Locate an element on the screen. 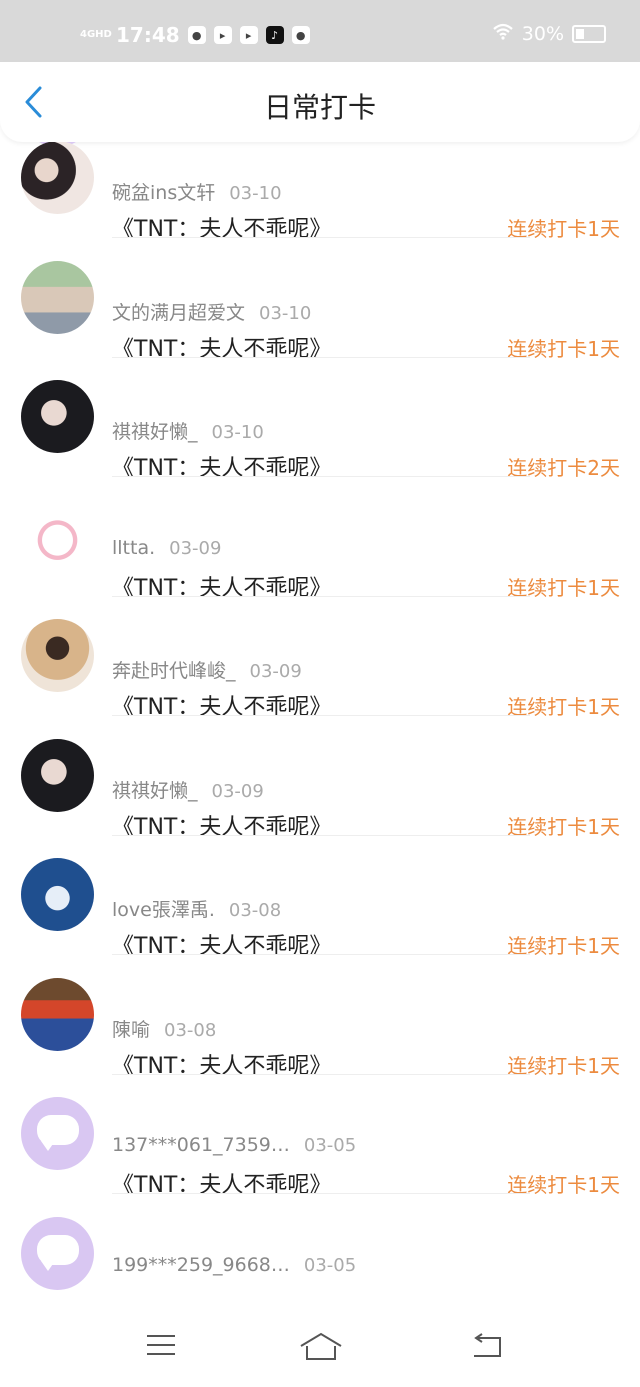 The width and height of the screenshot is (640, 1387). app-header: 日常打卡 is located at coordinates (320, 102).